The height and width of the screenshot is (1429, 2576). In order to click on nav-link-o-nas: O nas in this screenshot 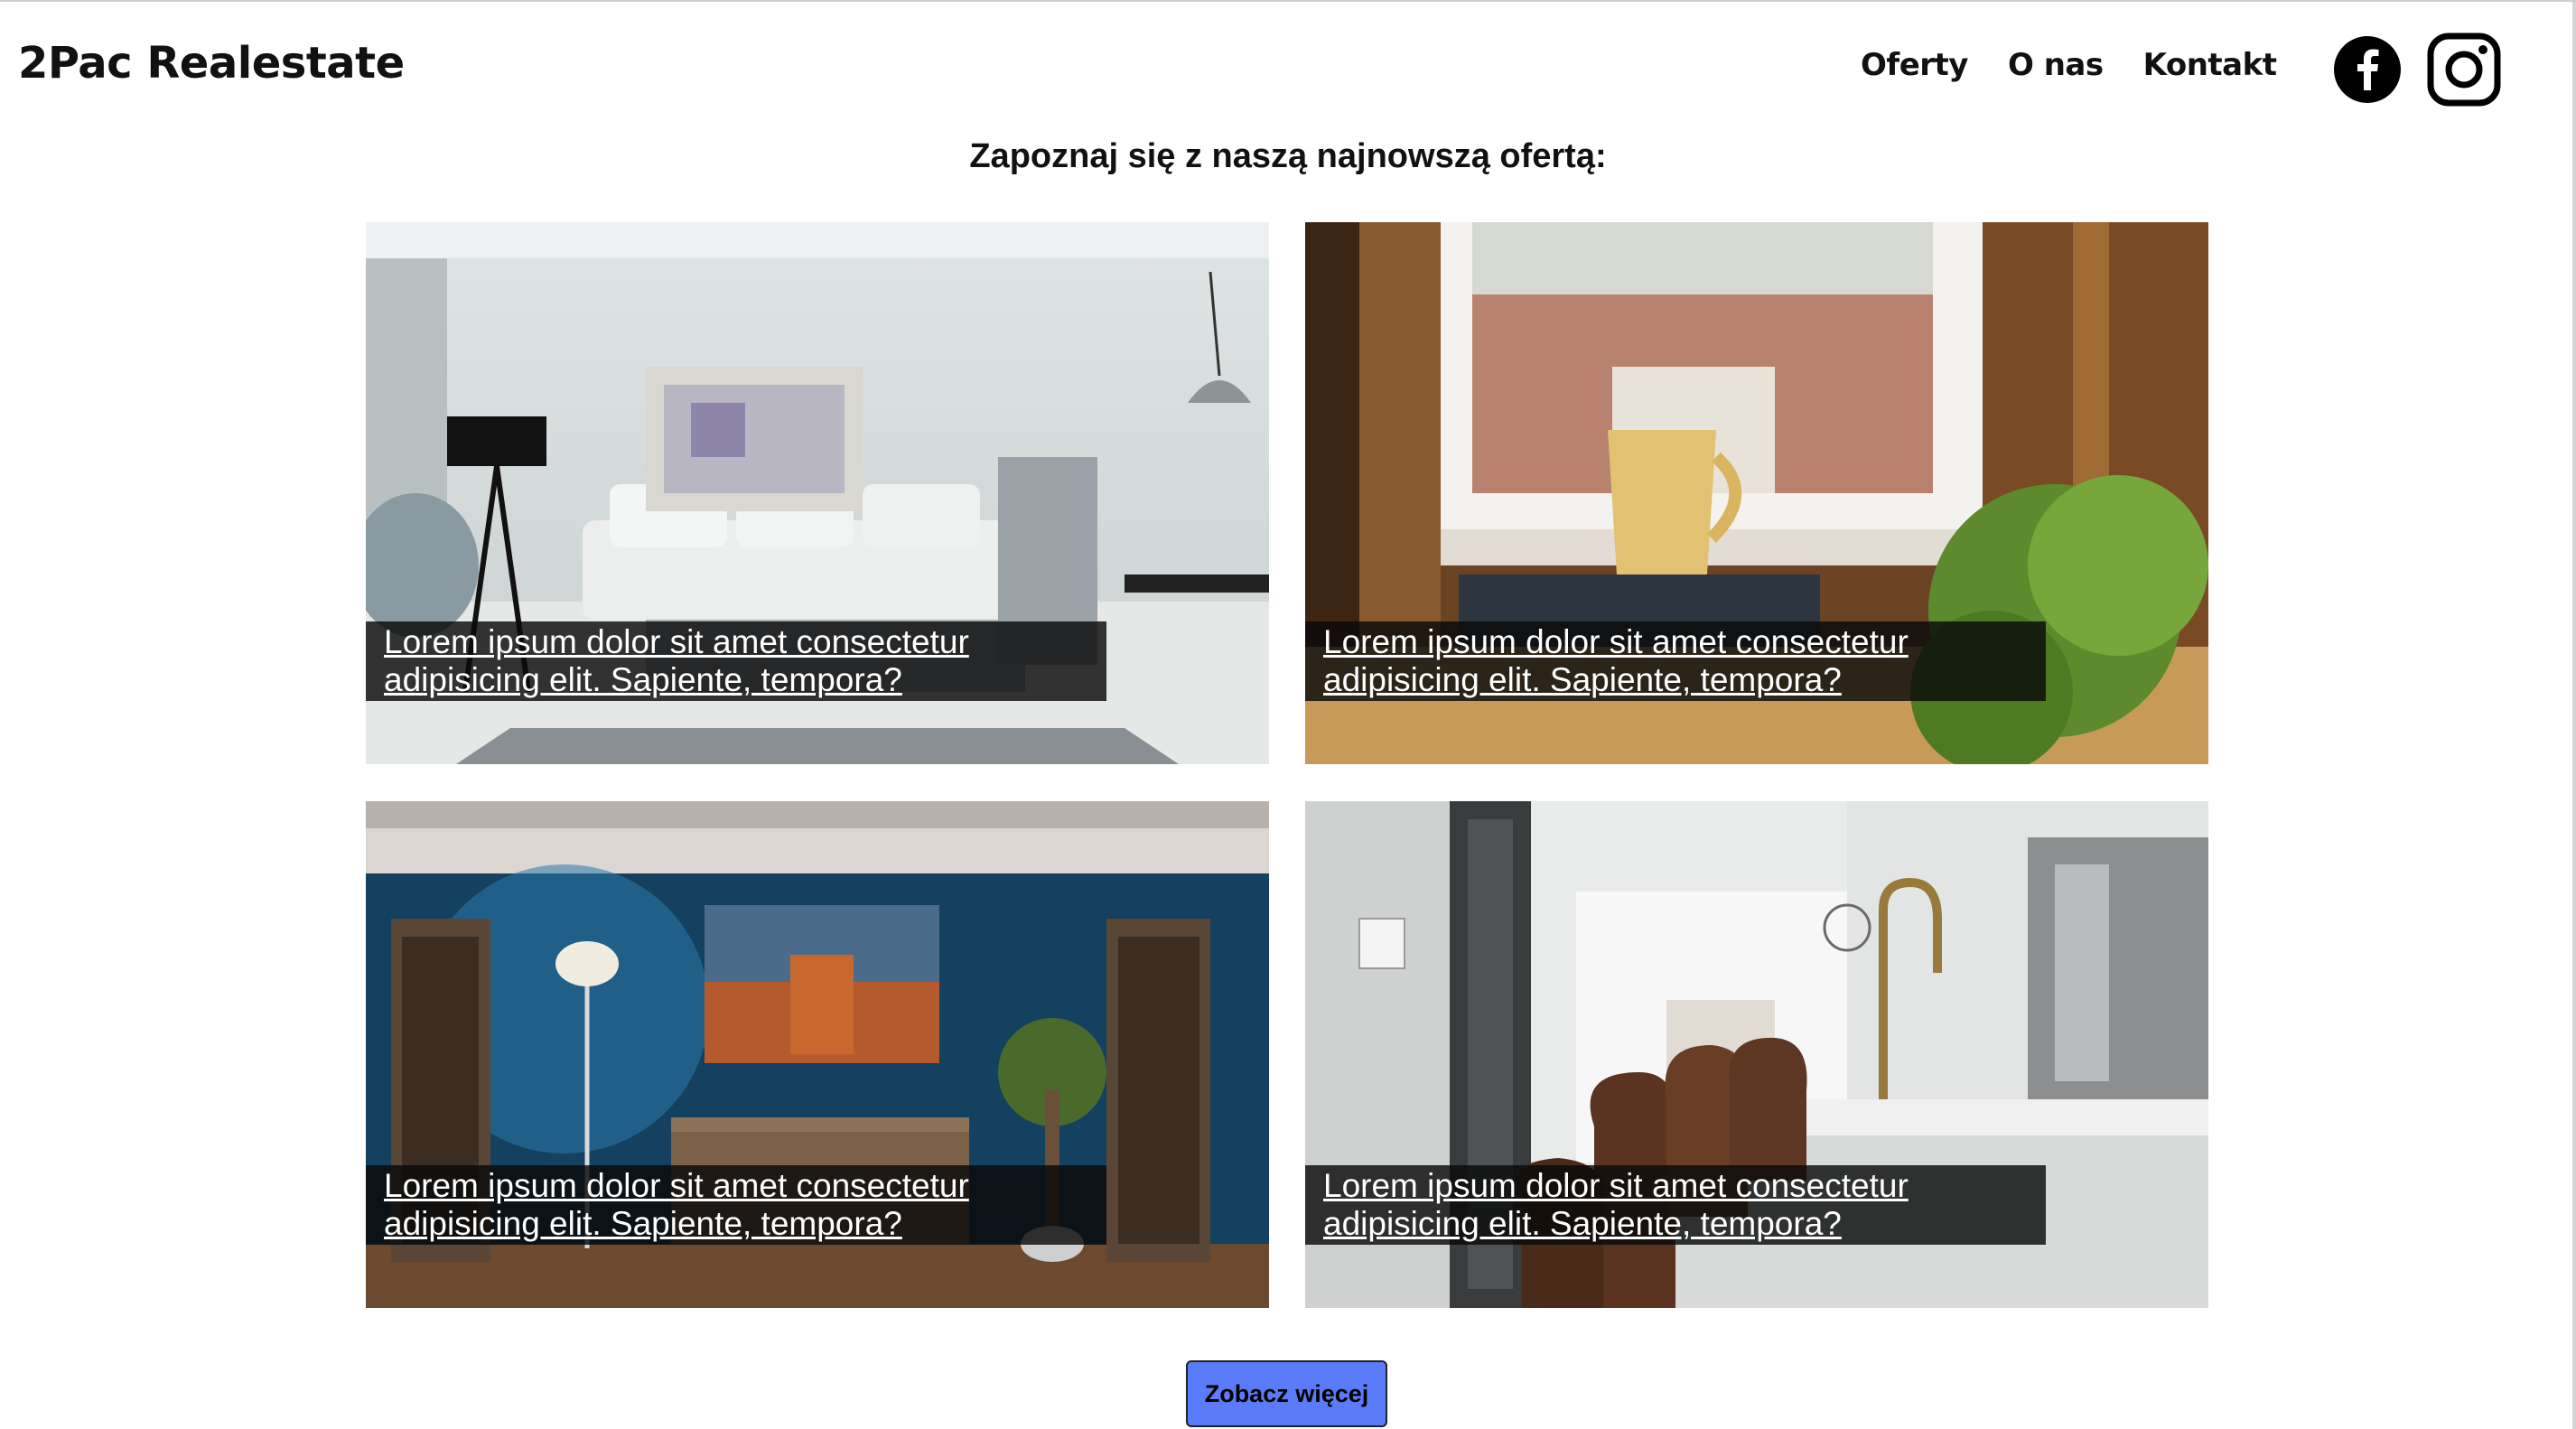, I will do `click(2056, 65)`.